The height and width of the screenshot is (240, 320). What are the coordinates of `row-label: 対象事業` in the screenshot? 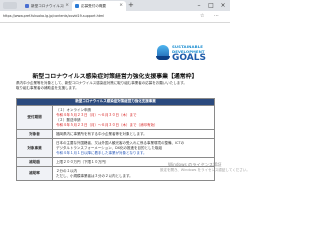 It's located at (34, 148).